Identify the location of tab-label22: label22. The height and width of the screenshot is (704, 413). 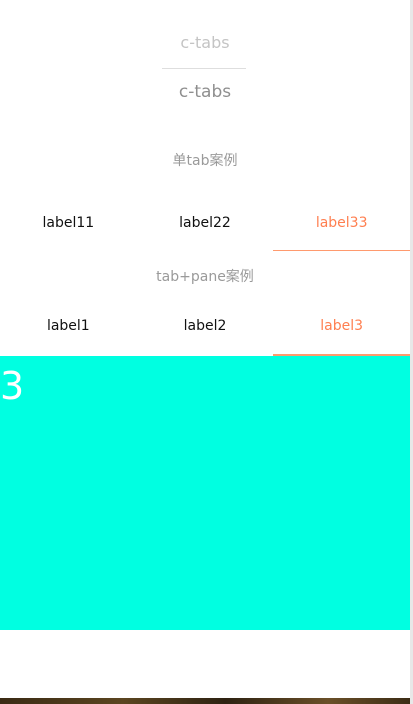
(205, 225).